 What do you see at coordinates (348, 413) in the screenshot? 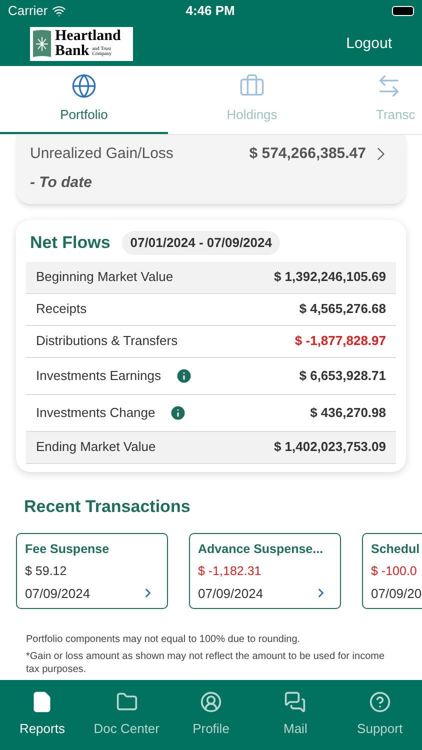
I see `flow-value: $ 436,270.98` at bounding box center [348, 413].